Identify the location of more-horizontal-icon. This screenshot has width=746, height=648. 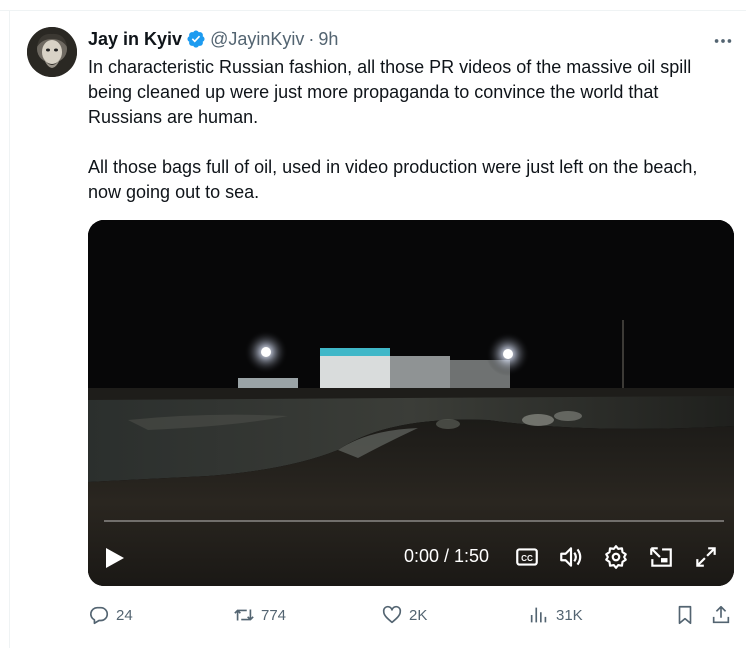
(723, 41).